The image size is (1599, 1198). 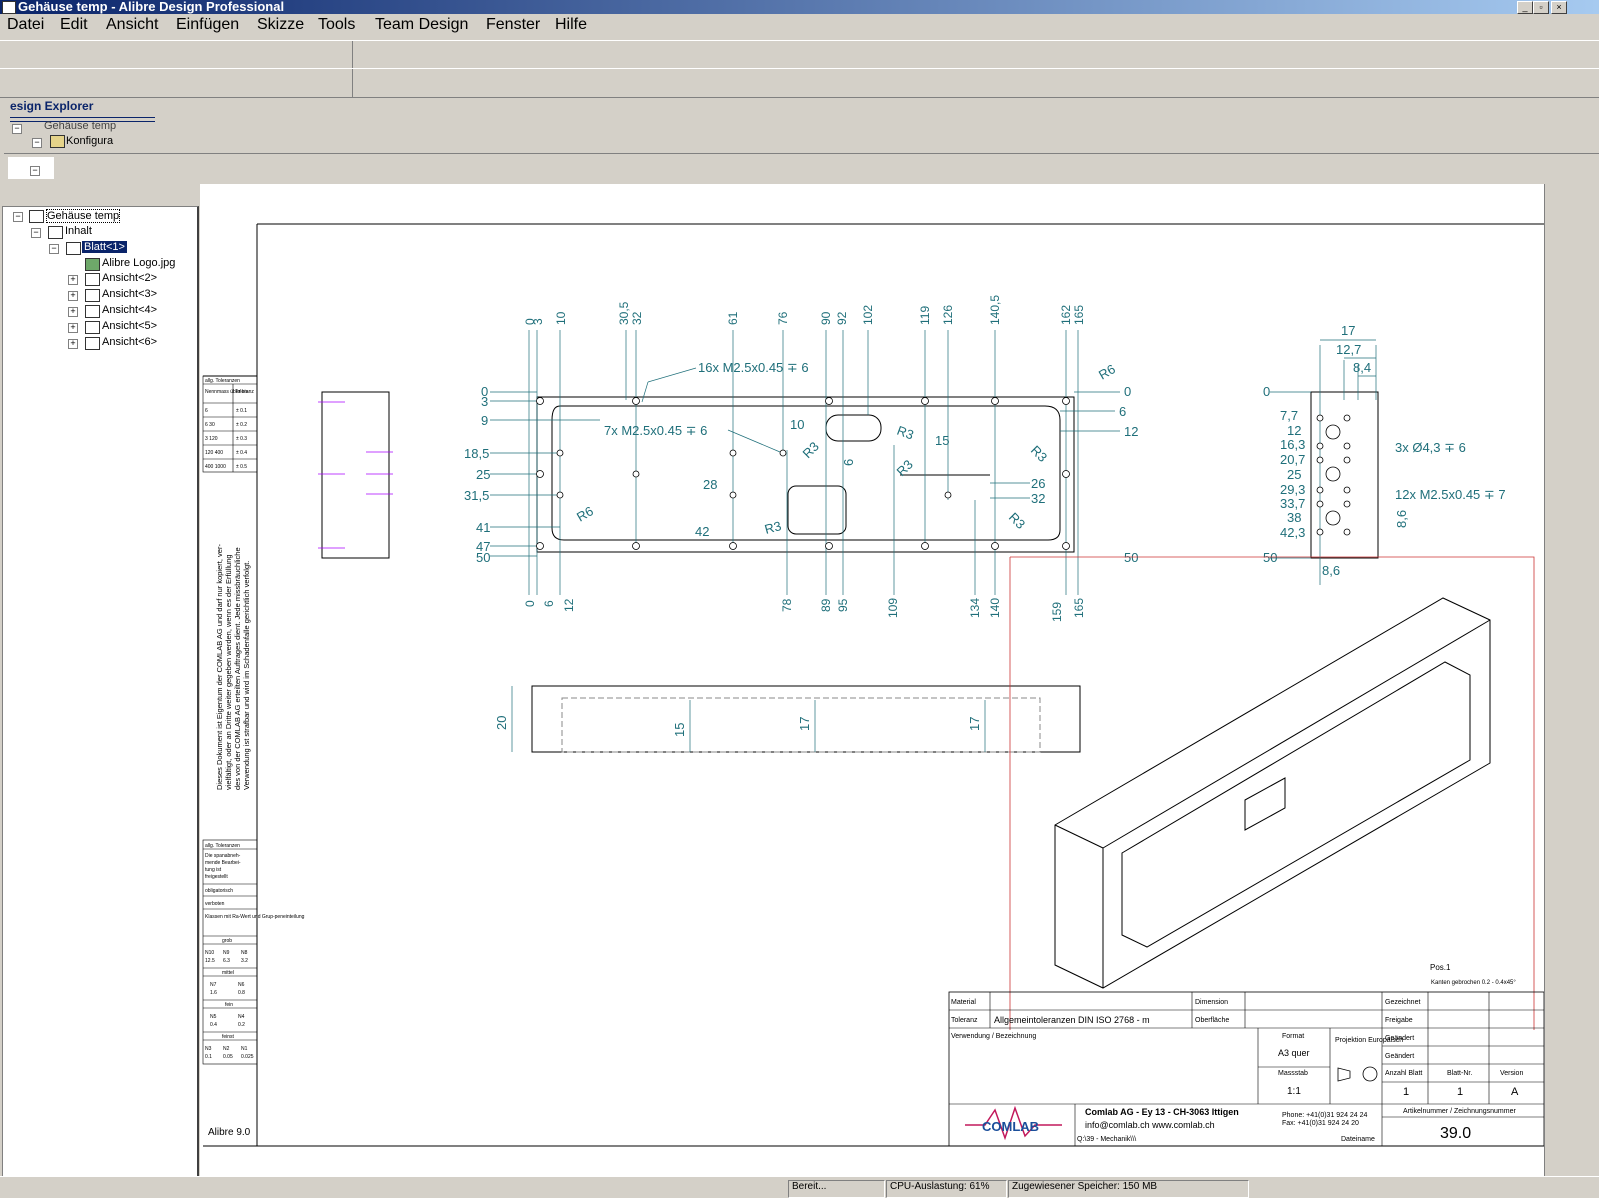 I want to click on dim-top-61: 61, so click(x=733, y=318).